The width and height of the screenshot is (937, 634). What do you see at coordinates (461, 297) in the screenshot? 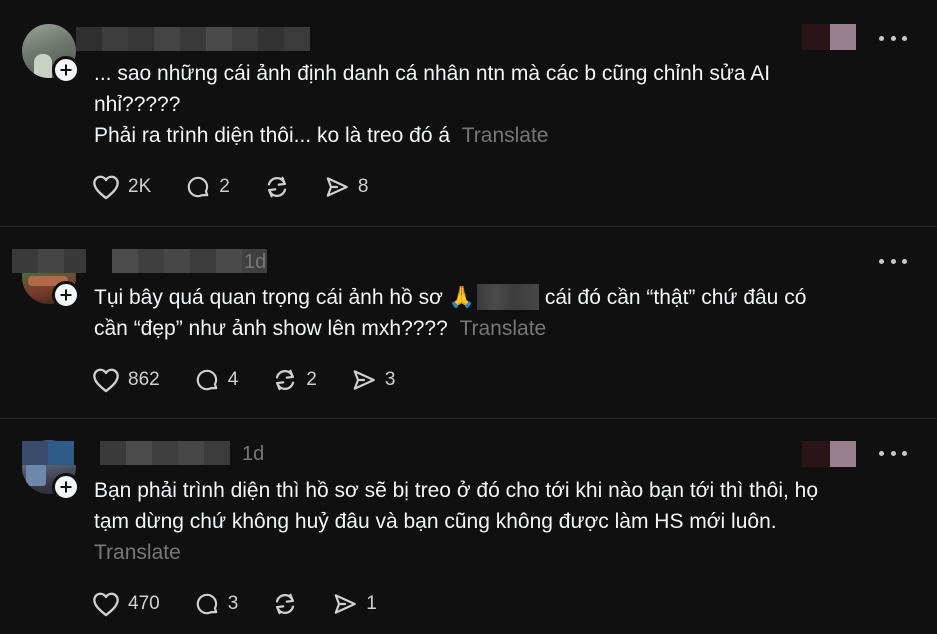
I see `praying-hands-emoji: 🙏` at bounding box center [461, 297].